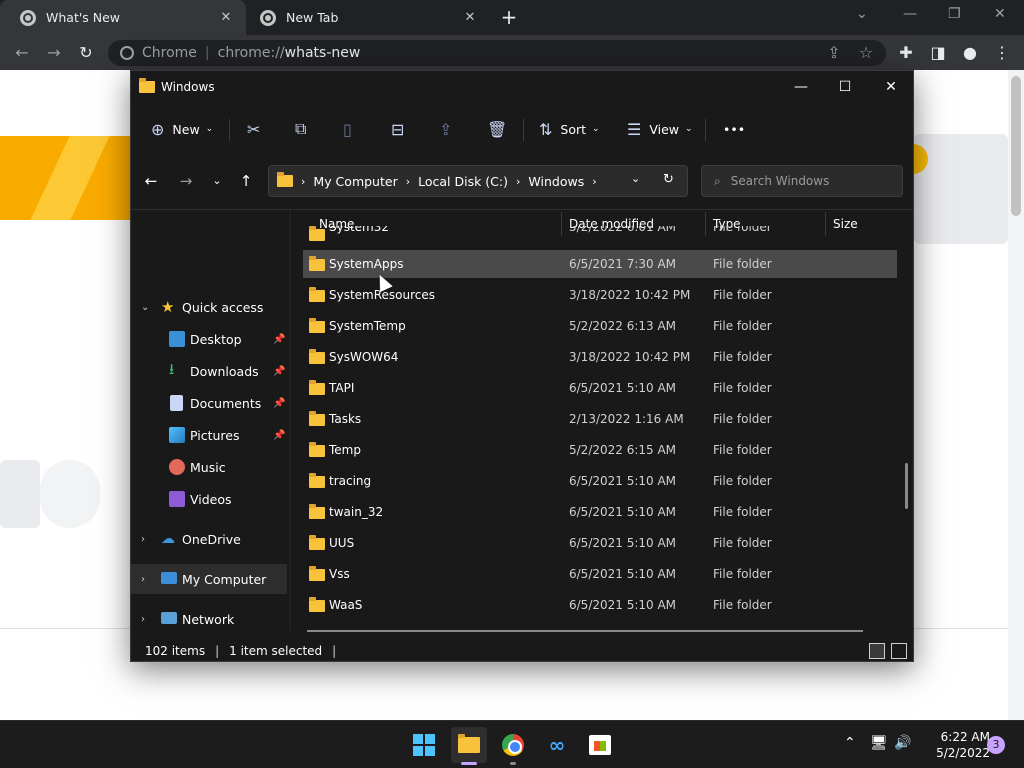 The width and height of the screenshot is (1024, 768). What do you see at coordinates (556, 181) in the screenshot?
I see `breadcrumb-windows: Windows` at bounding box center [556, 181].